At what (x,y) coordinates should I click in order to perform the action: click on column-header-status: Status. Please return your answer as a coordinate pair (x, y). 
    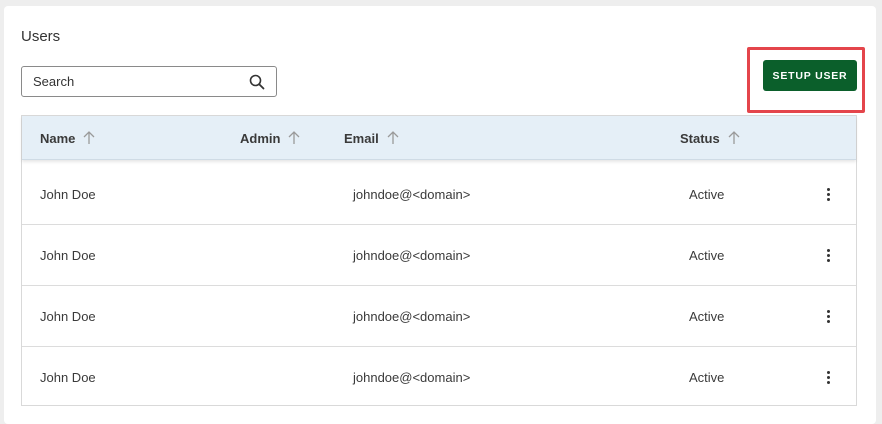
    Looking at the image, I should click on (710, 138).